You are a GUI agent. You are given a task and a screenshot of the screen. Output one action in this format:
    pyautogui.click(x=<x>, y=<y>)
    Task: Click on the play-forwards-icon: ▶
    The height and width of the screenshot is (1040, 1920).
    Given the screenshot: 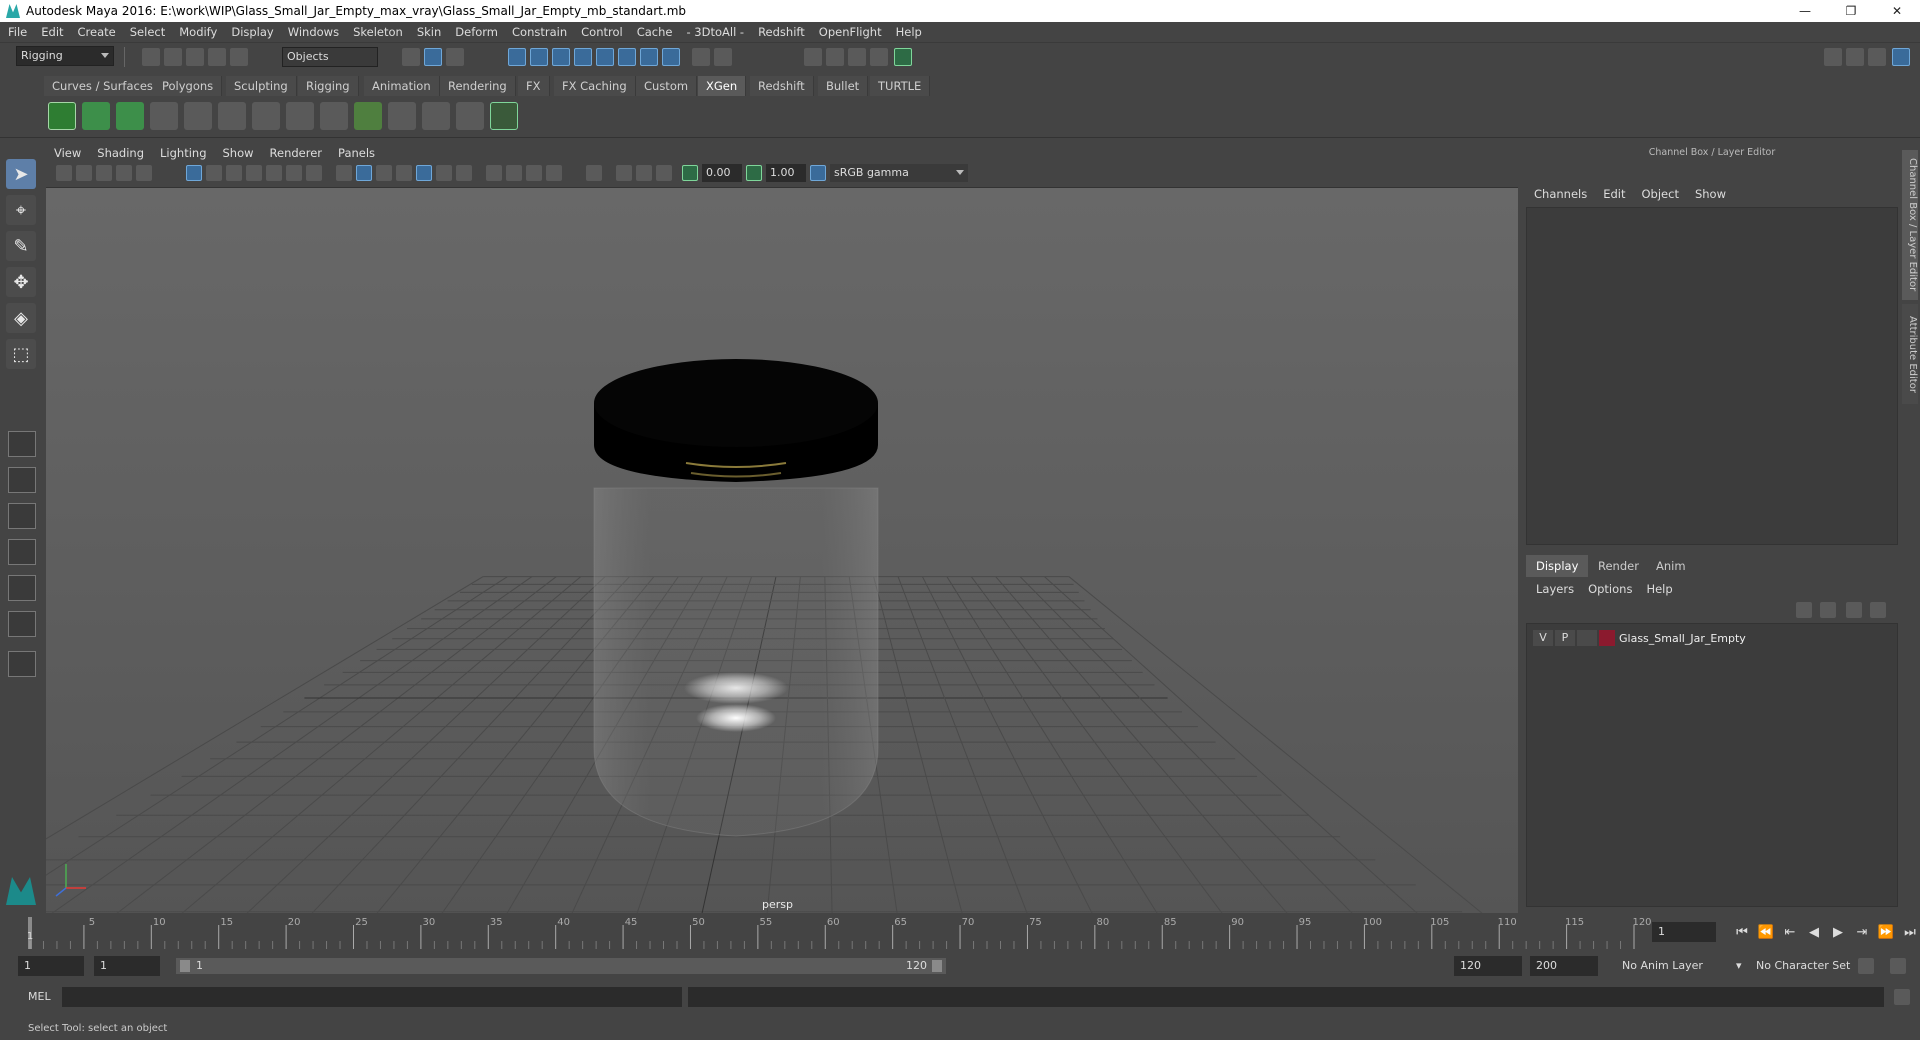 What is the action you would take?
    pyautogui.click(x=1838, y=932)
    